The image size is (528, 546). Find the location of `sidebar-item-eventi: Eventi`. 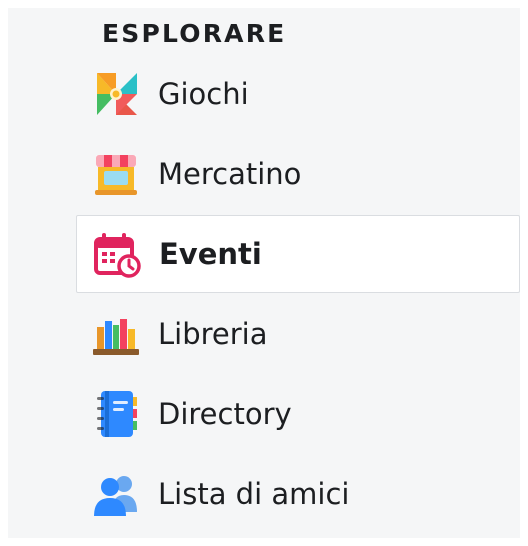

sidebar-item-eventi: Eventi is located at coordinates (298, 254).